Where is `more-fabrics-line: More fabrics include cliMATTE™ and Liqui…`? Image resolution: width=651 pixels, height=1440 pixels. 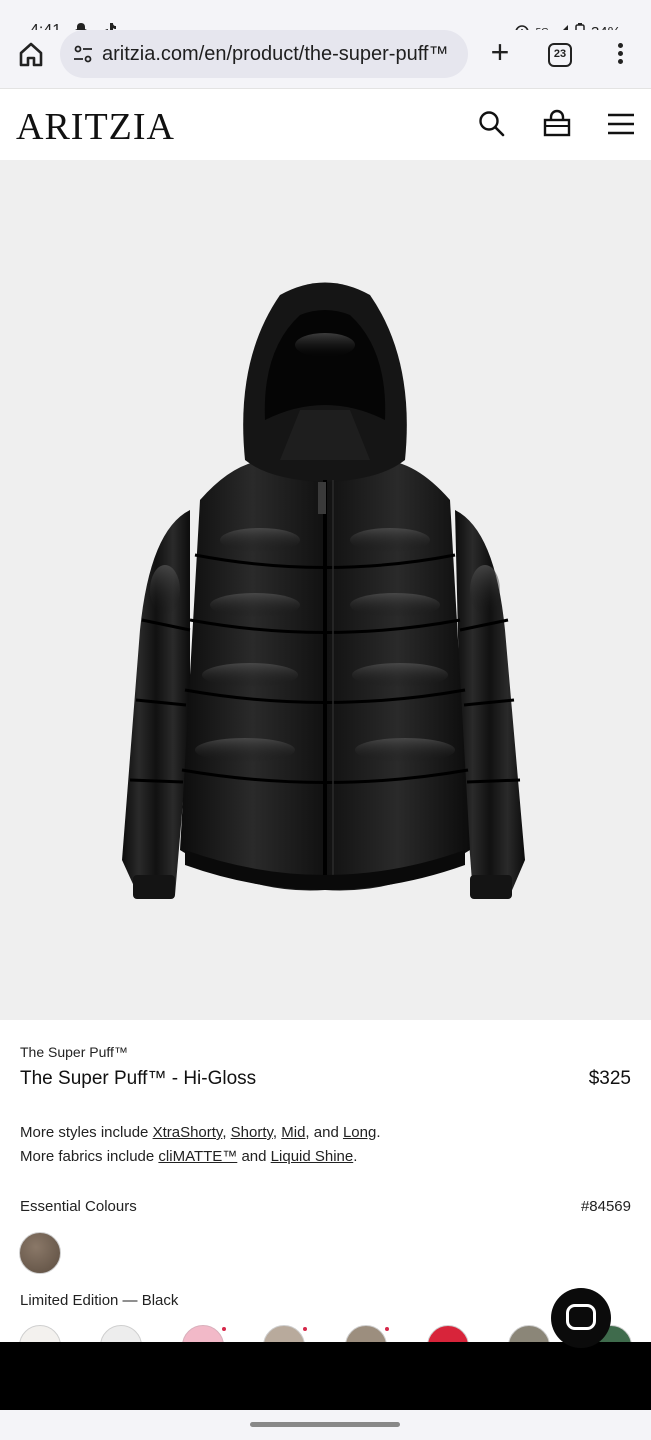
more-fabrics-line: More fabrics include cliMATTE™ and Liqui… is located at coordinates (188, 1156).